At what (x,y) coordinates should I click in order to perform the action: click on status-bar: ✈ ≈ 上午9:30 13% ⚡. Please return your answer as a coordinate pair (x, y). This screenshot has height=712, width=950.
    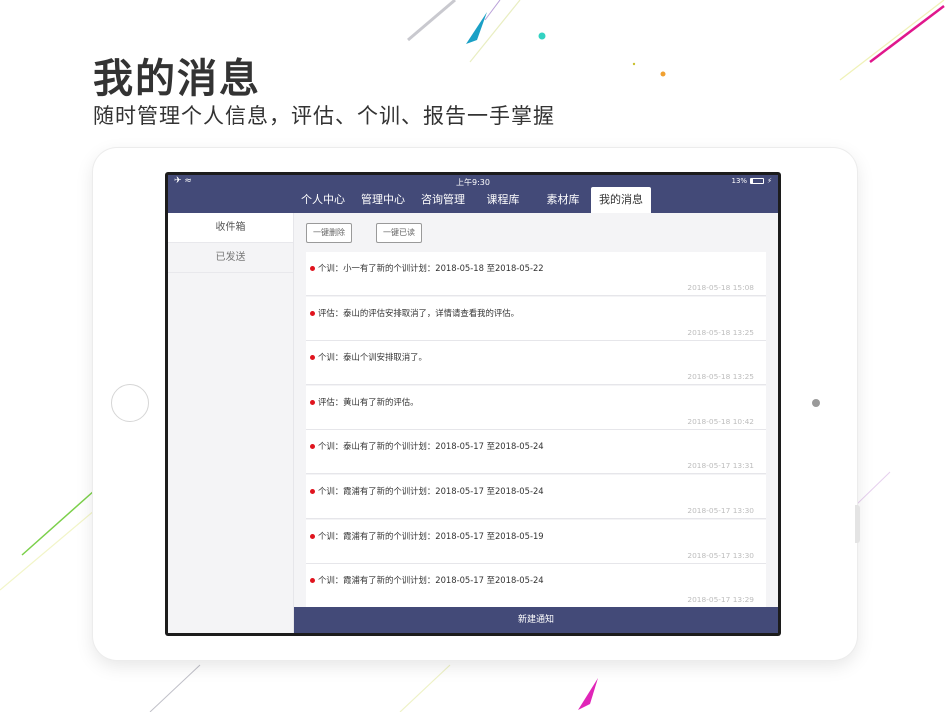
    Looking at the image, I should click on (473, 181).